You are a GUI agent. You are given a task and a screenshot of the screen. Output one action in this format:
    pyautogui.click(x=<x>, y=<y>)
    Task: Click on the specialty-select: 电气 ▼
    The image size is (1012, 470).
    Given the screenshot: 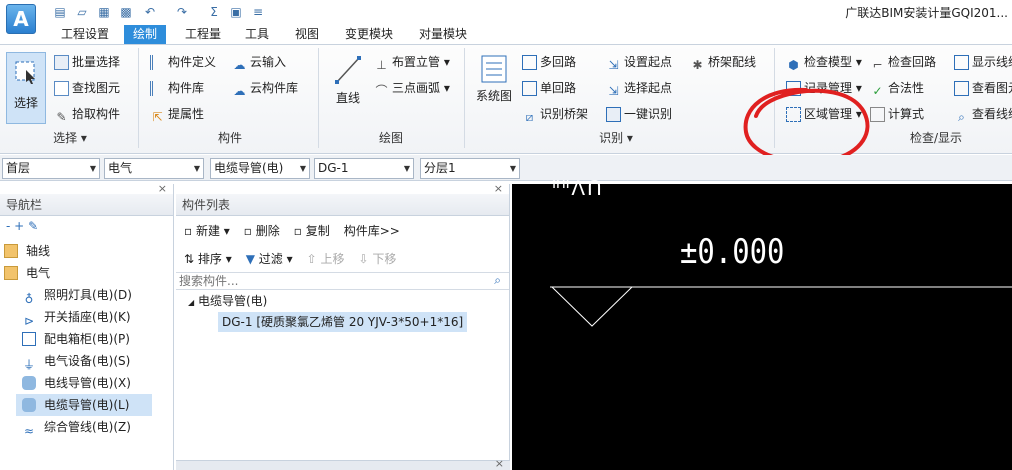 What is the action you would take?
    pyautogui.click(x=154, y=168)
    